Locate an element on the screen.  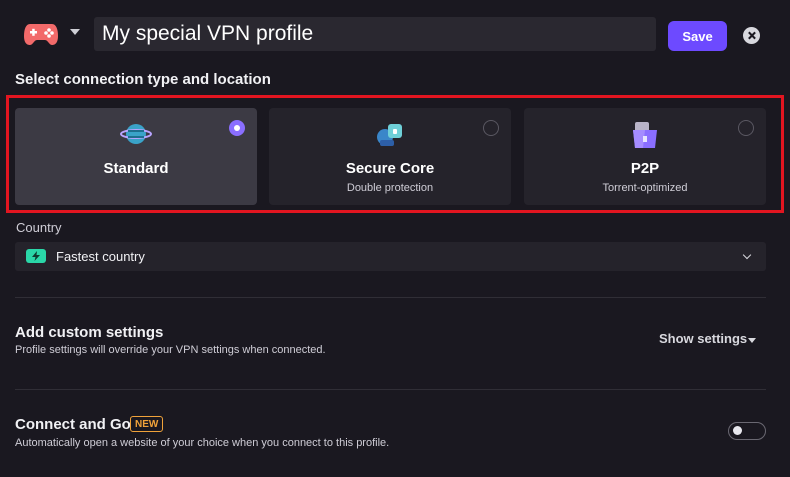
profile-icon-dropdown is located at coordinates (75, 32).